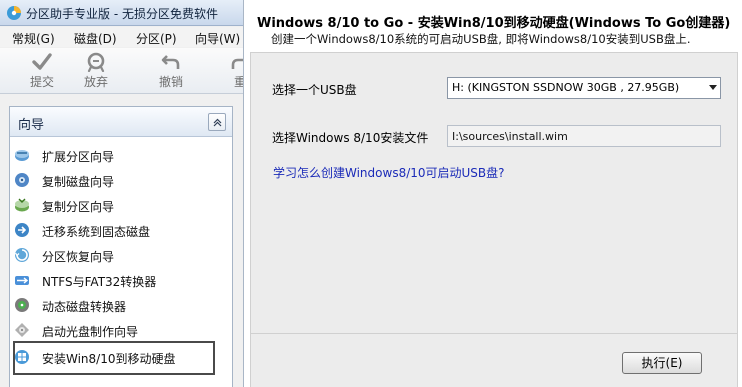 Image resolution: width=742 pixels, height=387 pixels. What do you see at coordinates (95, 38) in the screenshot?
I see `menu-disk: 磁盘(D)` at bounding box center [95, 38].